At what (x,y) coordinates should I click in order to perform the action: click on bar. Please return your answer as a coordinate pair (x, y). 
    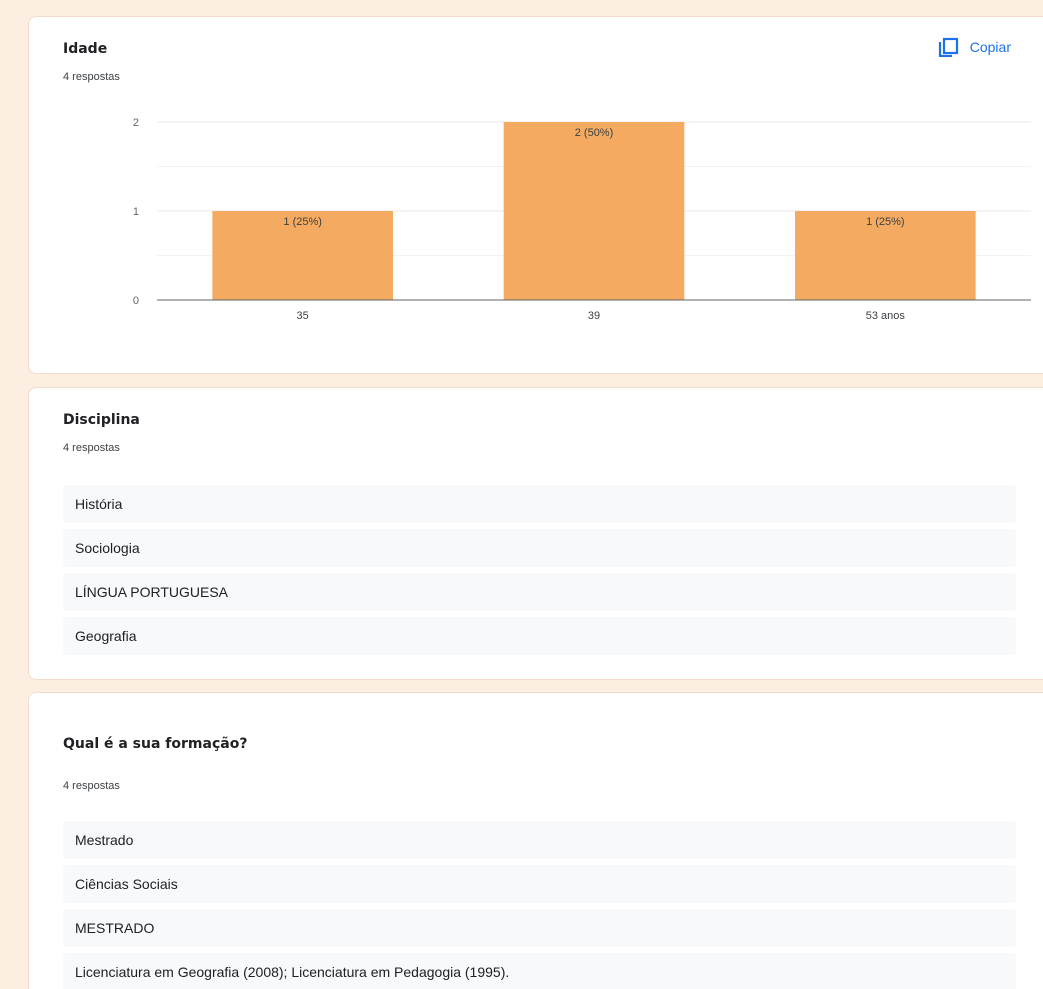
    Looking at the image, I should click on (594, 211).